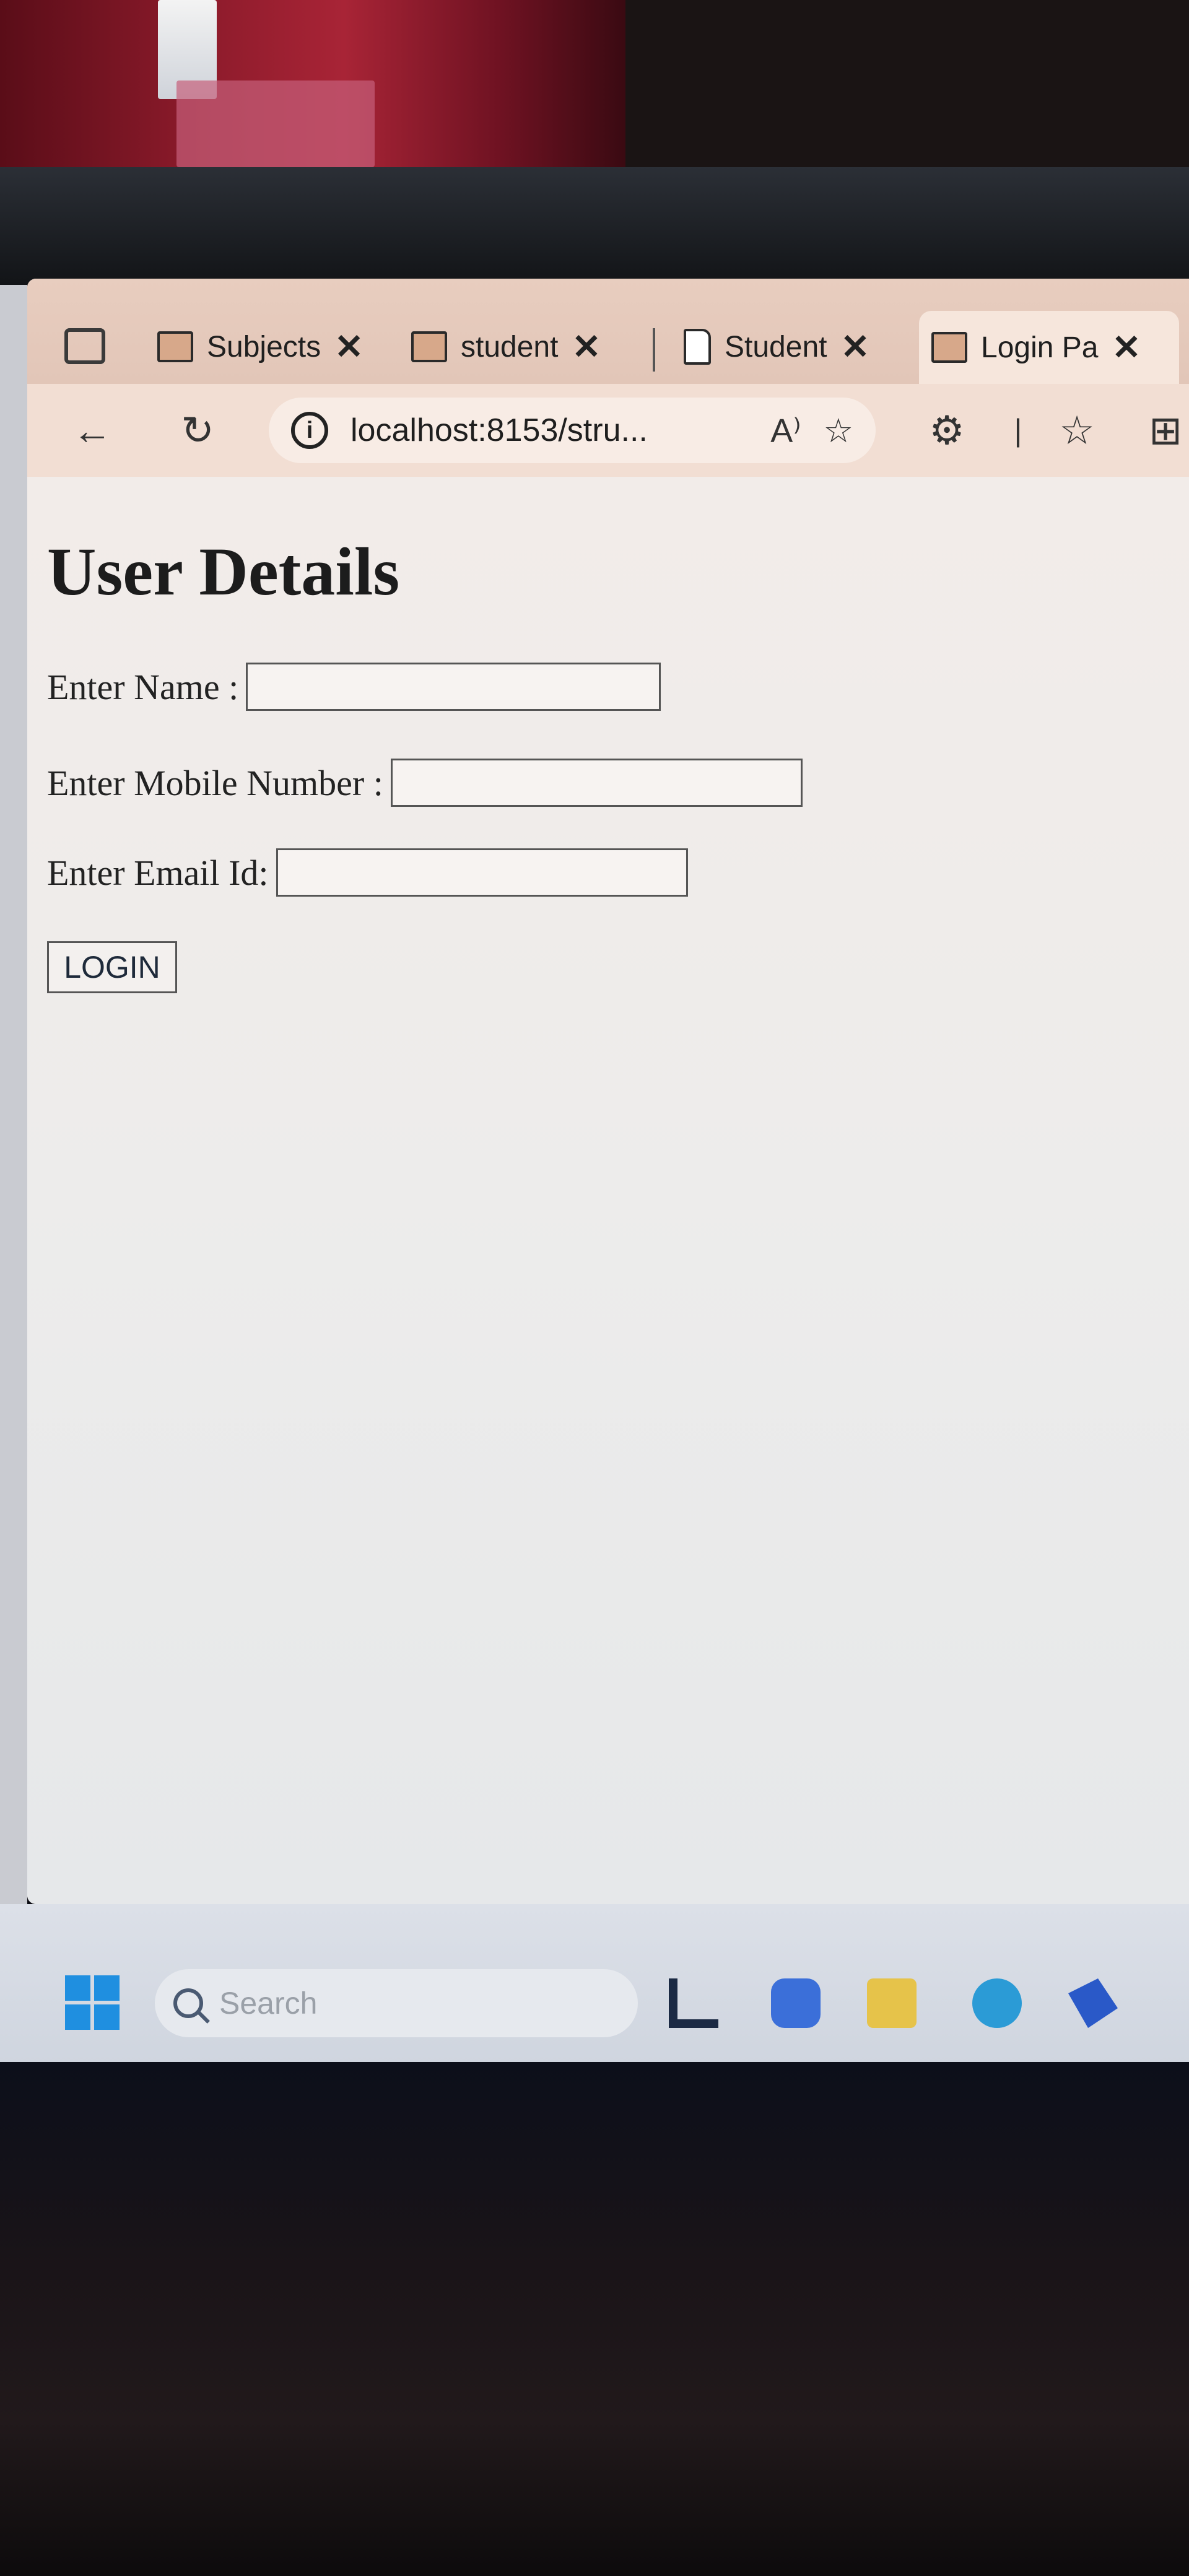  I want to click on name-row: Enter Name :, so click(354, 687).